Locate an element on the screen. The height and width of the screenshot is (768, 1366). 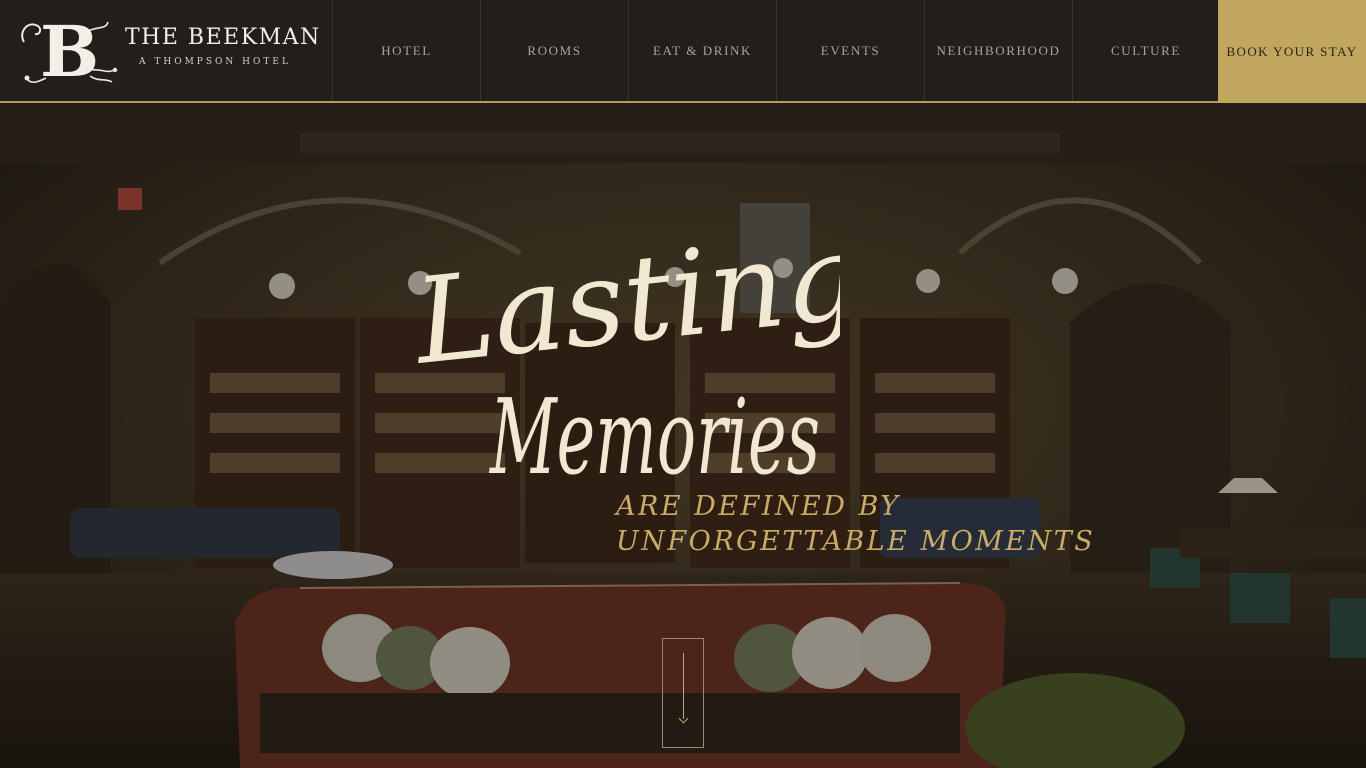
beekman-monogram-icon: B is located at coordinates (69, 50).